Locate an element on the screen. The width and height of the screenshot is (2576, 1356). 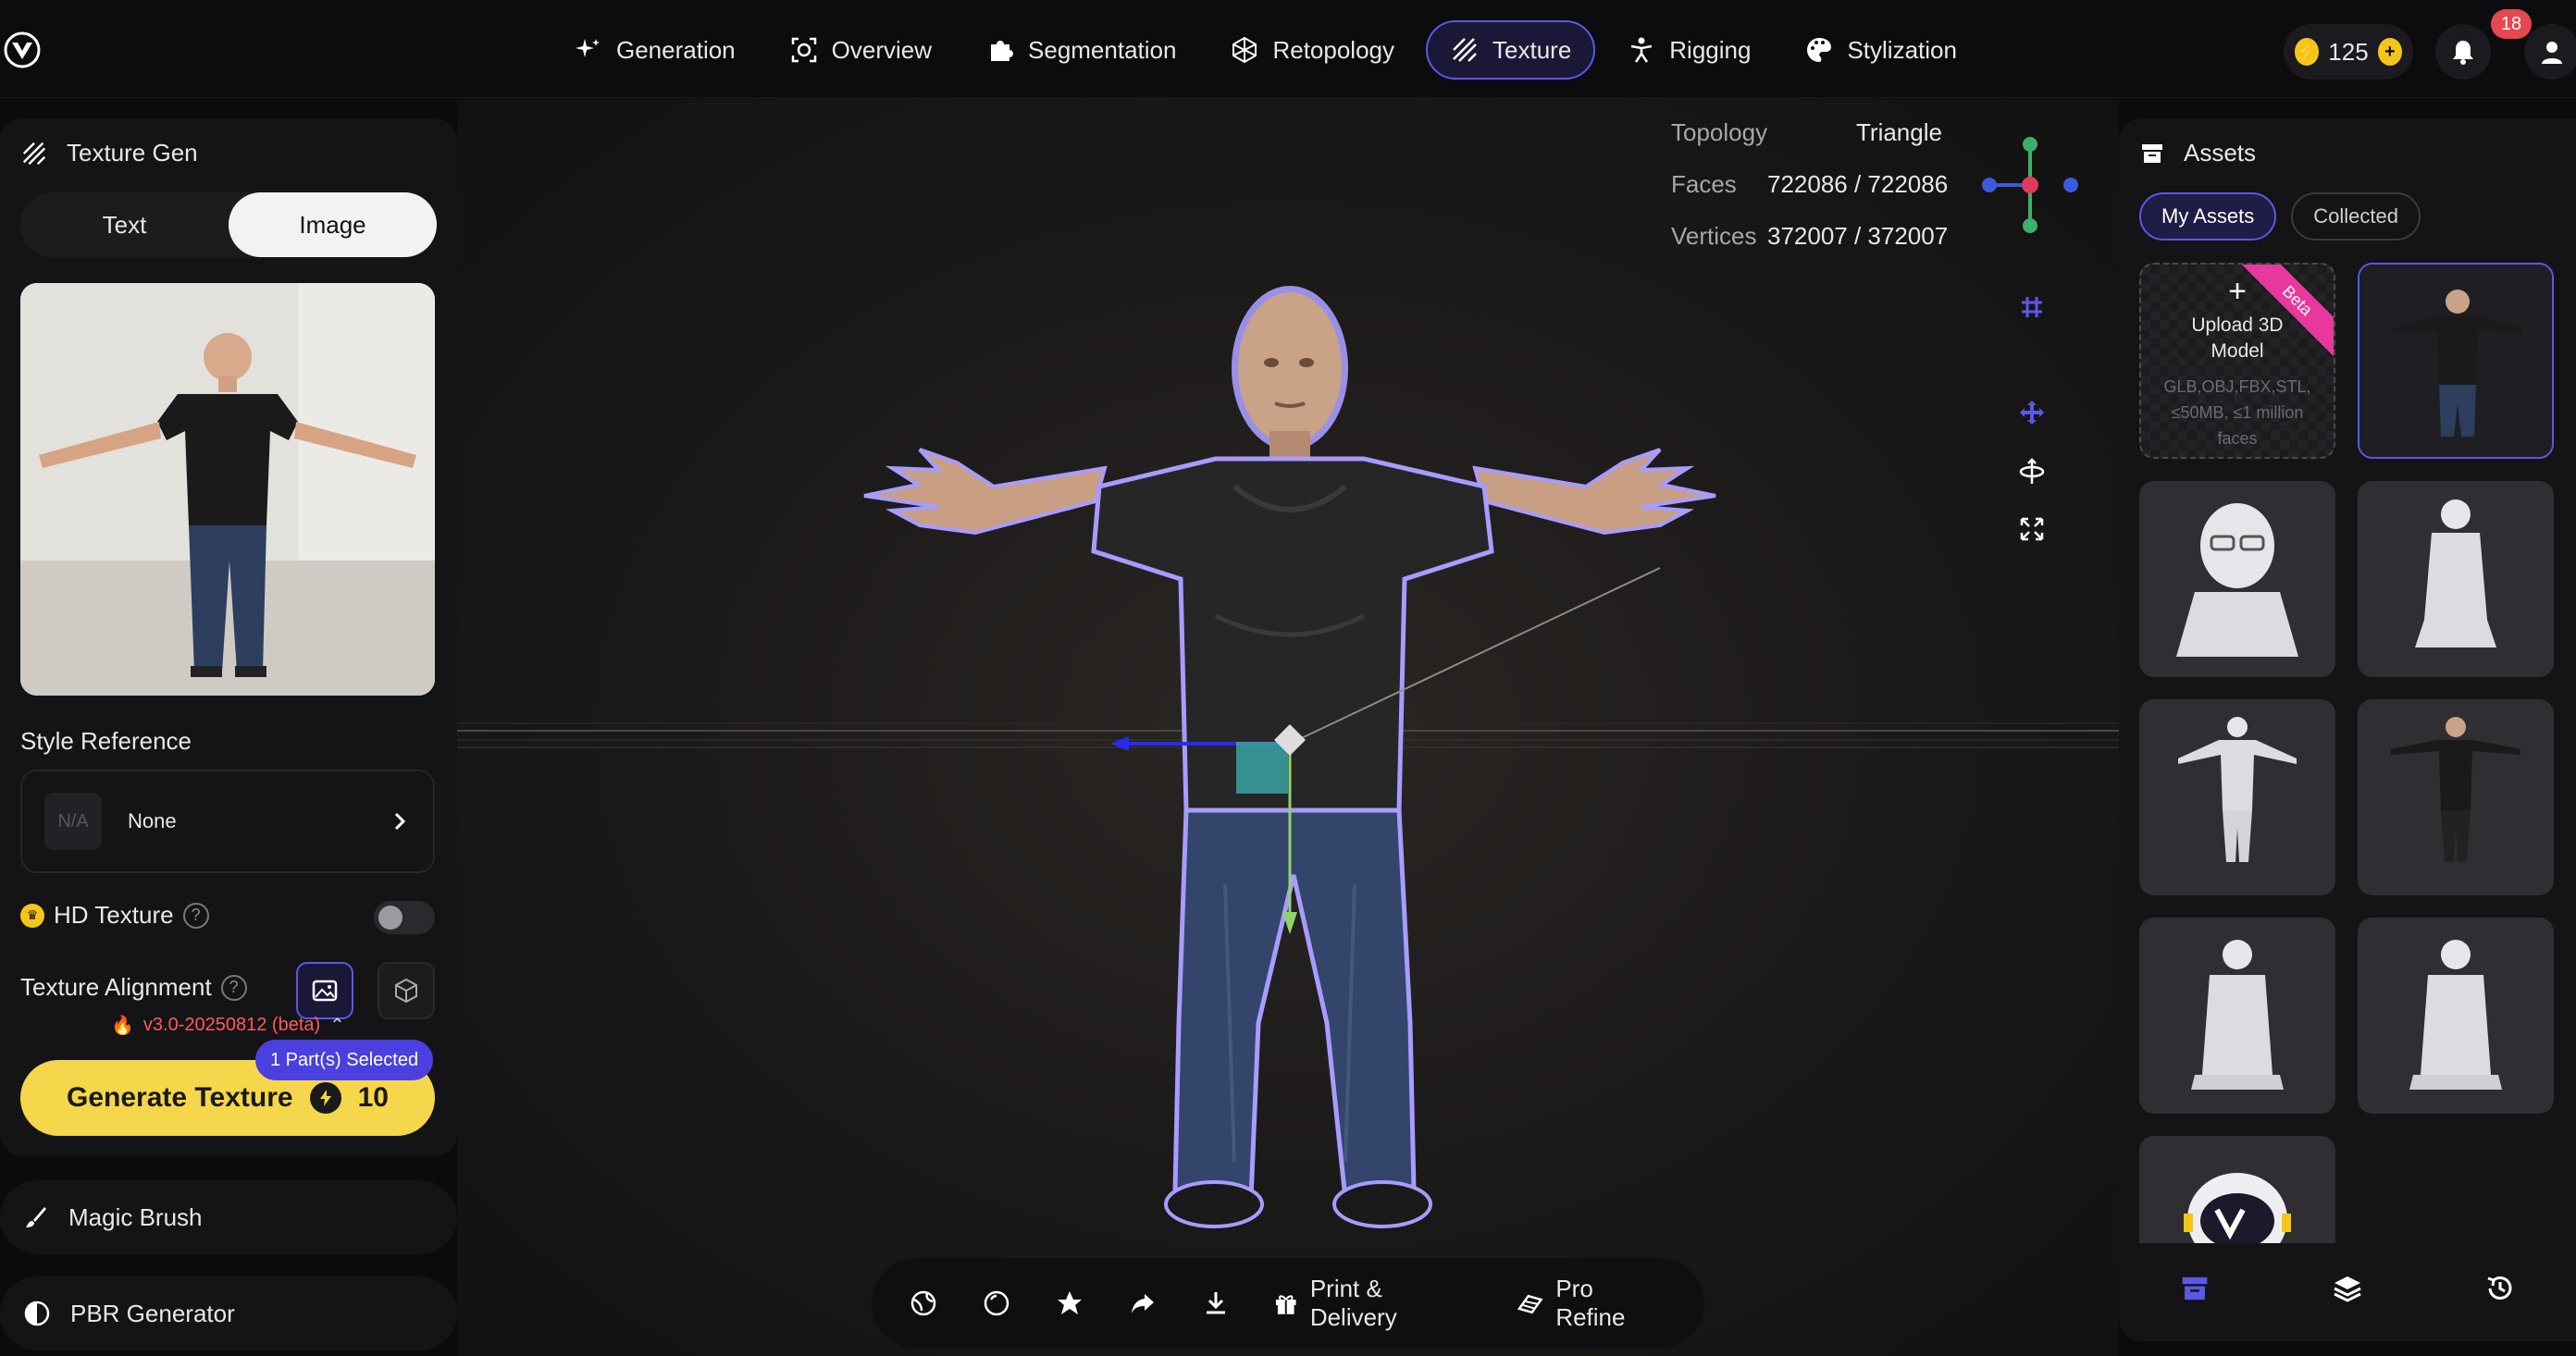
scale-tool-button is located at coordinates (2032, 529).